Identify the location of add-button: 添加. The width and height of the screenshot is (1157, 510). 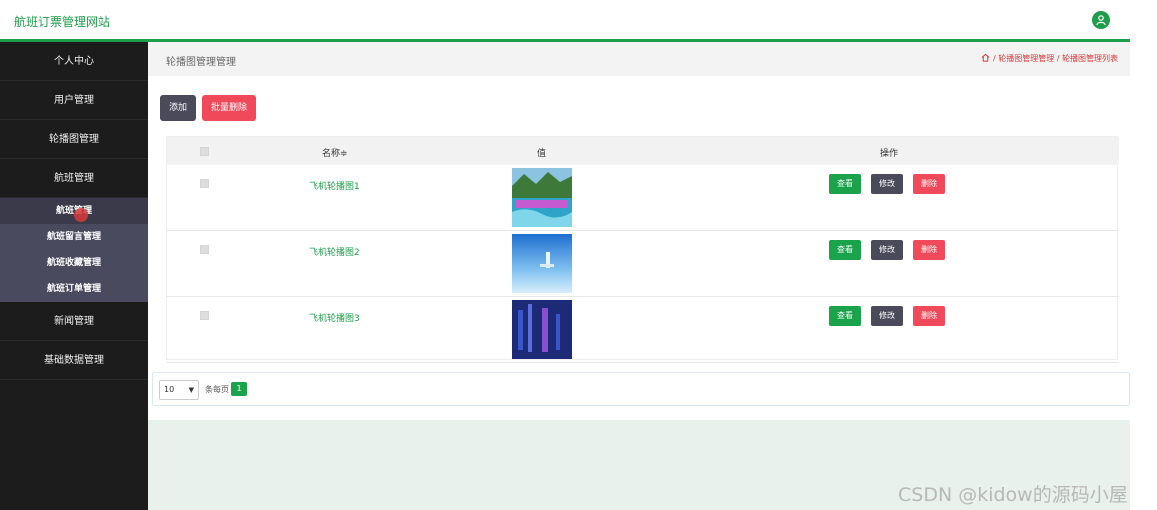
(178, 108).